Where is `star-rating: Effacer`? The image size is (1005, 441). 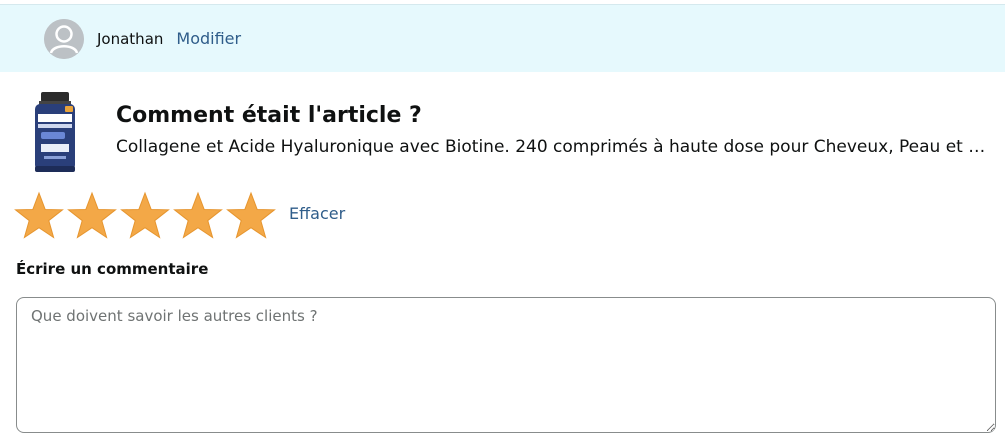 star-rating: Effacer is located at coordinates (179, 216).